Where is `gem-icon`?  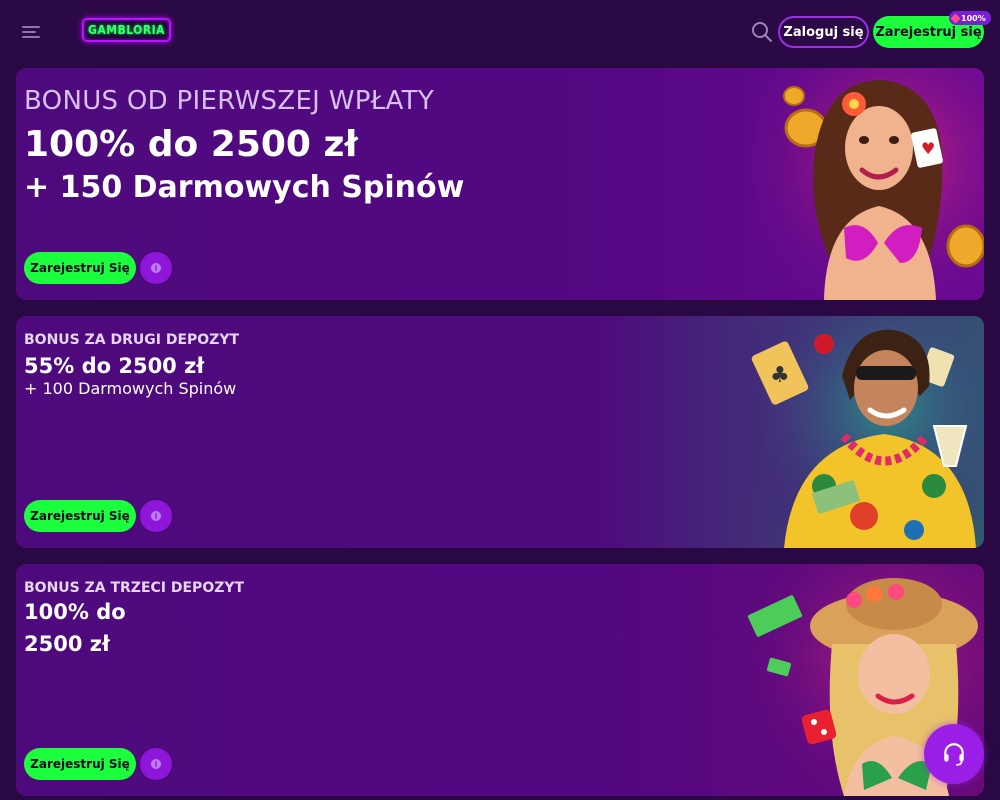 gem-icon is located at coordinates (955, 18).